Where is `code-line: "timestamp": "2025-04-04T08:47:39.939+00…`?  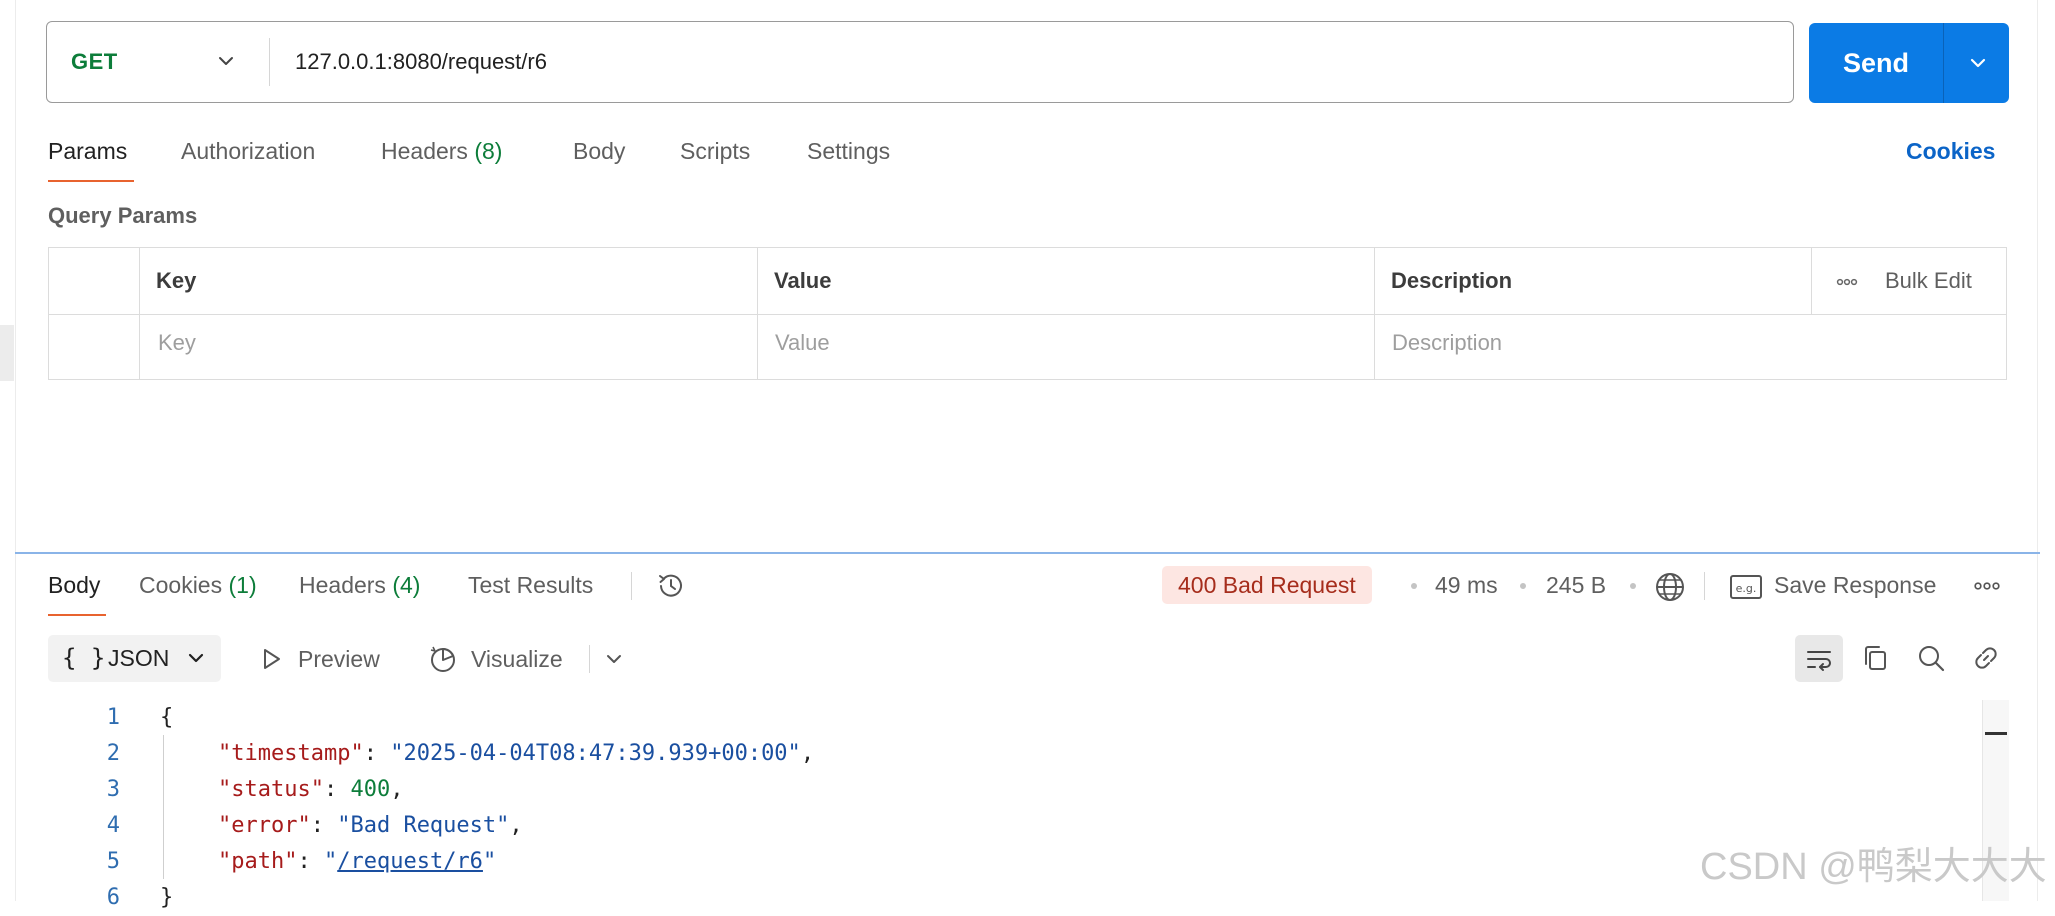 code-line: "timestamp": "2025-04-04T08:47:39.939+00… is located at coordinates (516, 754).